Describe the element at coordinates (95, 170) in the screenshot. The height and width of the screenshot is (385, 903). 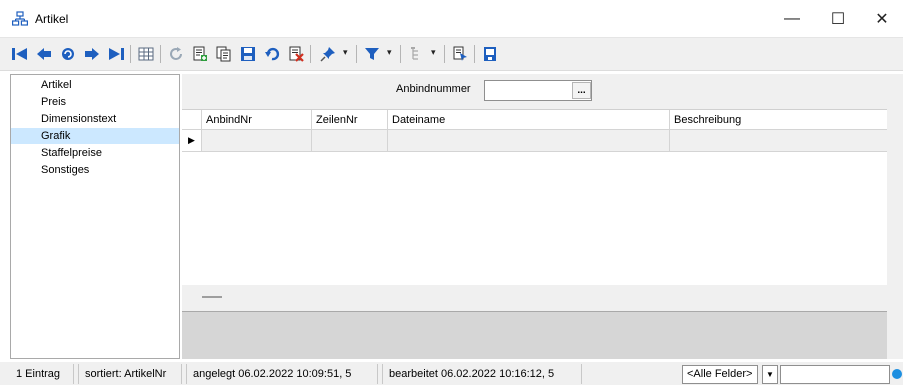
I see `sidebar-item-sonstiges: Sonstiges` at that location.